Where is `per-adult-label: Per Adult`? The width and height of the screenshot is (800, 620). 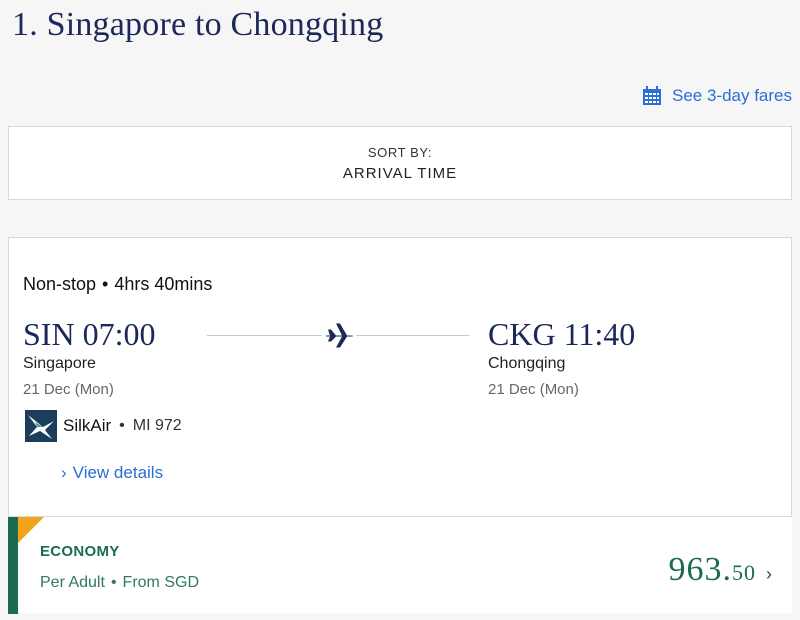 per-adult-label: Per Adult is located at coordinates (72, 582).